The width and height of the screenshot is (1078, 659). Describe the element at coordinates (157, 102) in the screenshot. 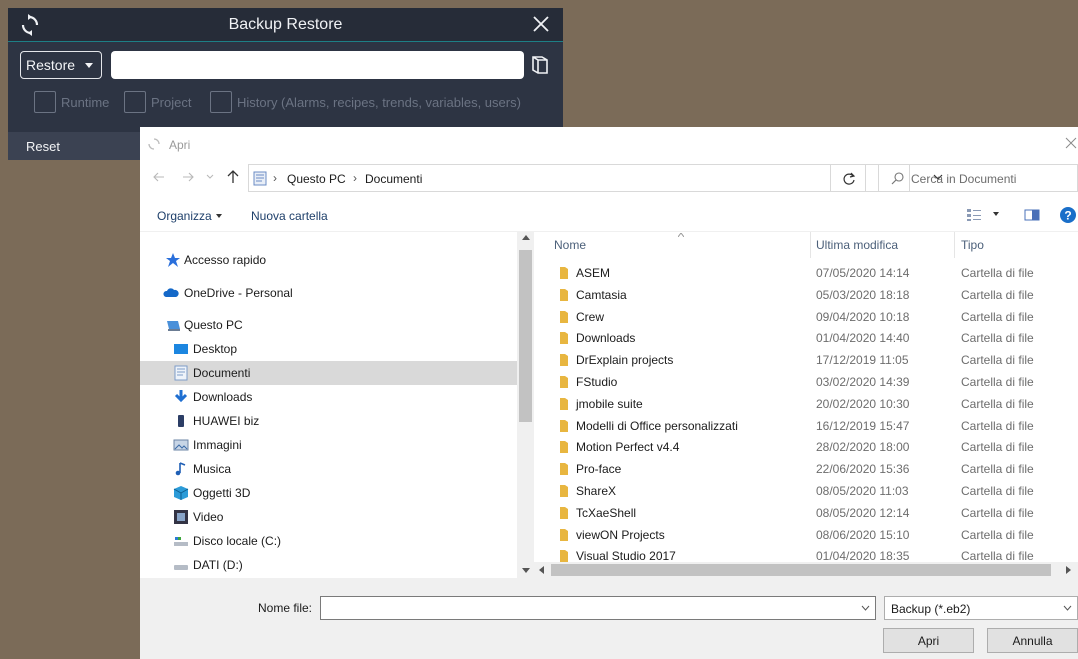

I see `checkbox-project: Project` at that location.